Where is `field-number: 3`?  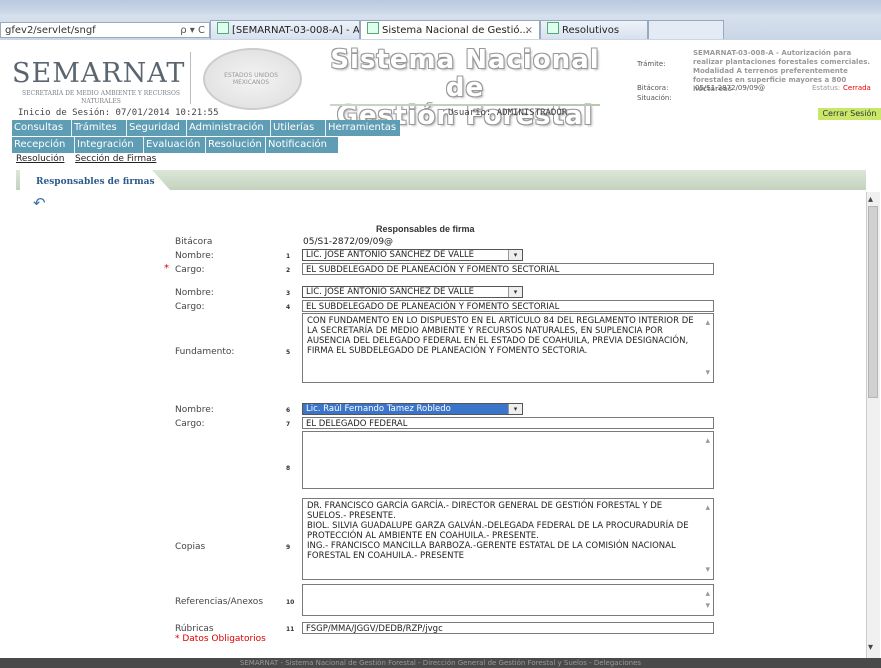
field-number: 3 is located at coordinates (288, 293).